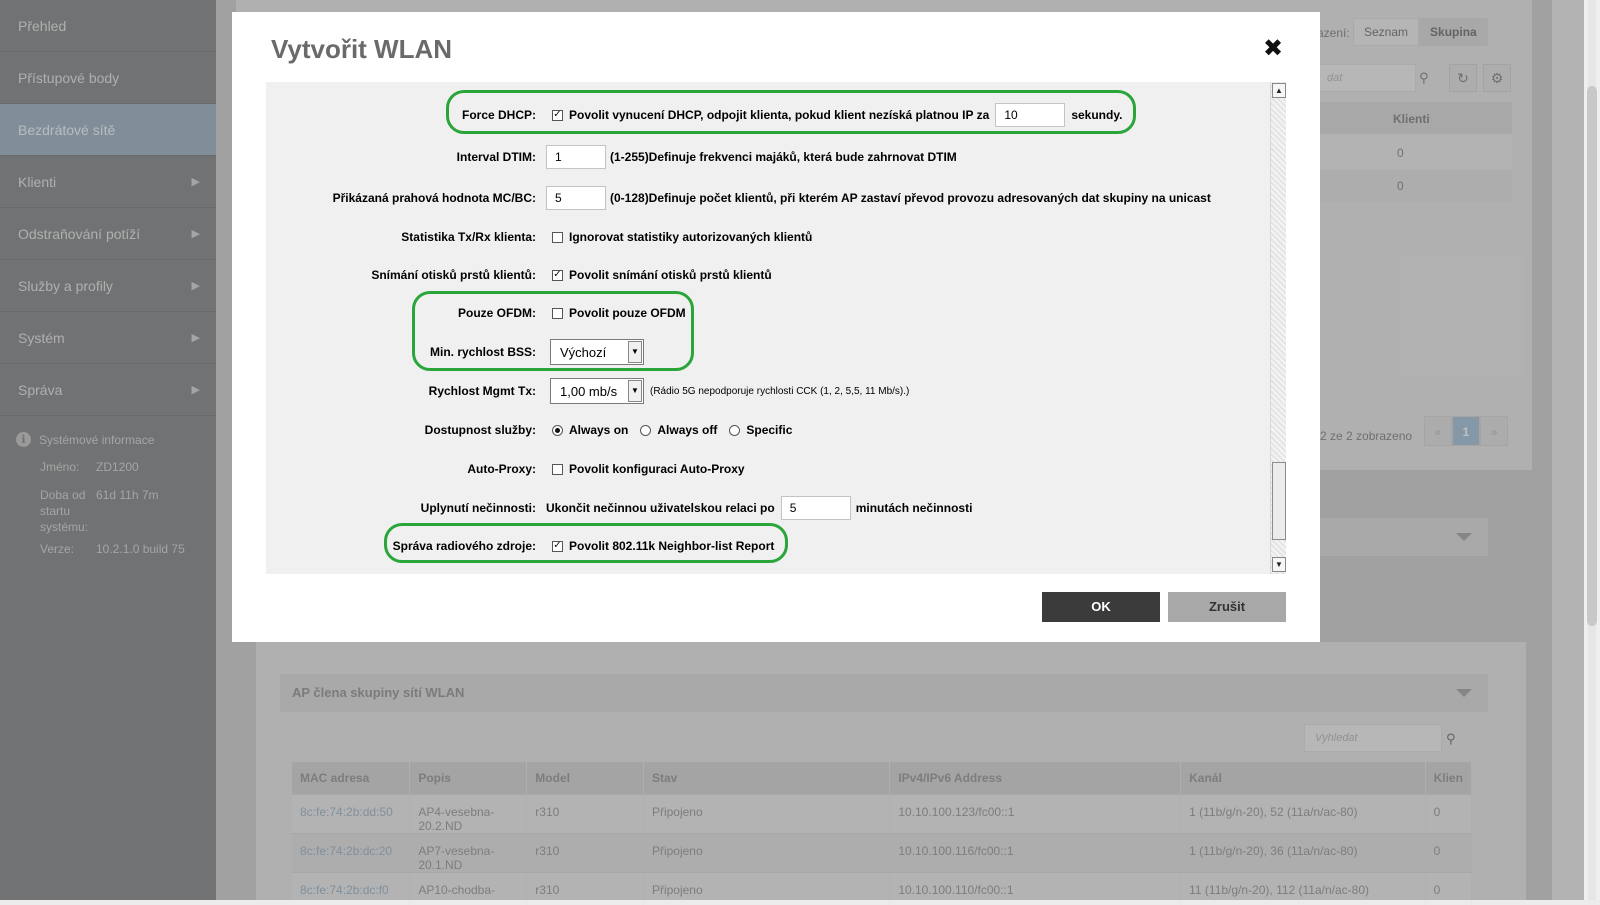  Describe the element at coordinates (627, 313) in the screenshot. I see `ofdm-text: Povolit pouze OFDM` at that location.